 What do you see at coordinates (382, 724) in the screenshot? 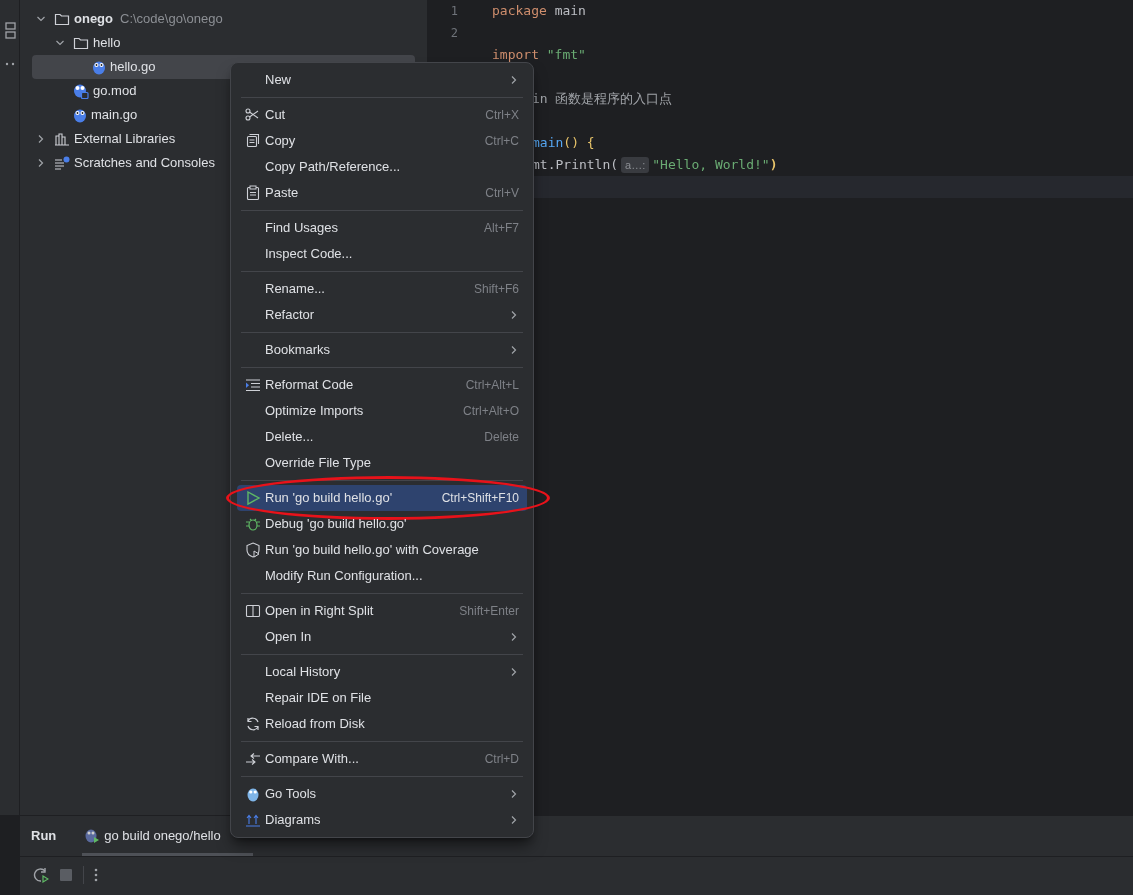
I see `menu-item: Reload from Disk` at bounding box center [382, 724].